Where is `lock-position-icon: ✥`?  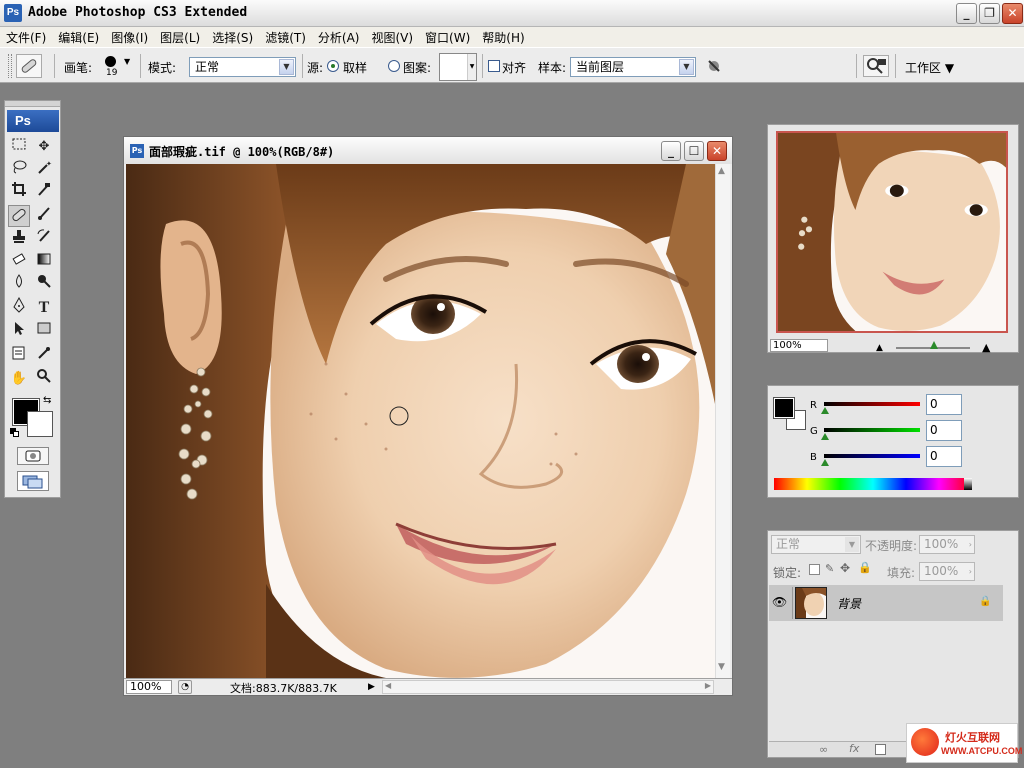 lock-position-icon: ✥ is located at coordinates (845, 568).